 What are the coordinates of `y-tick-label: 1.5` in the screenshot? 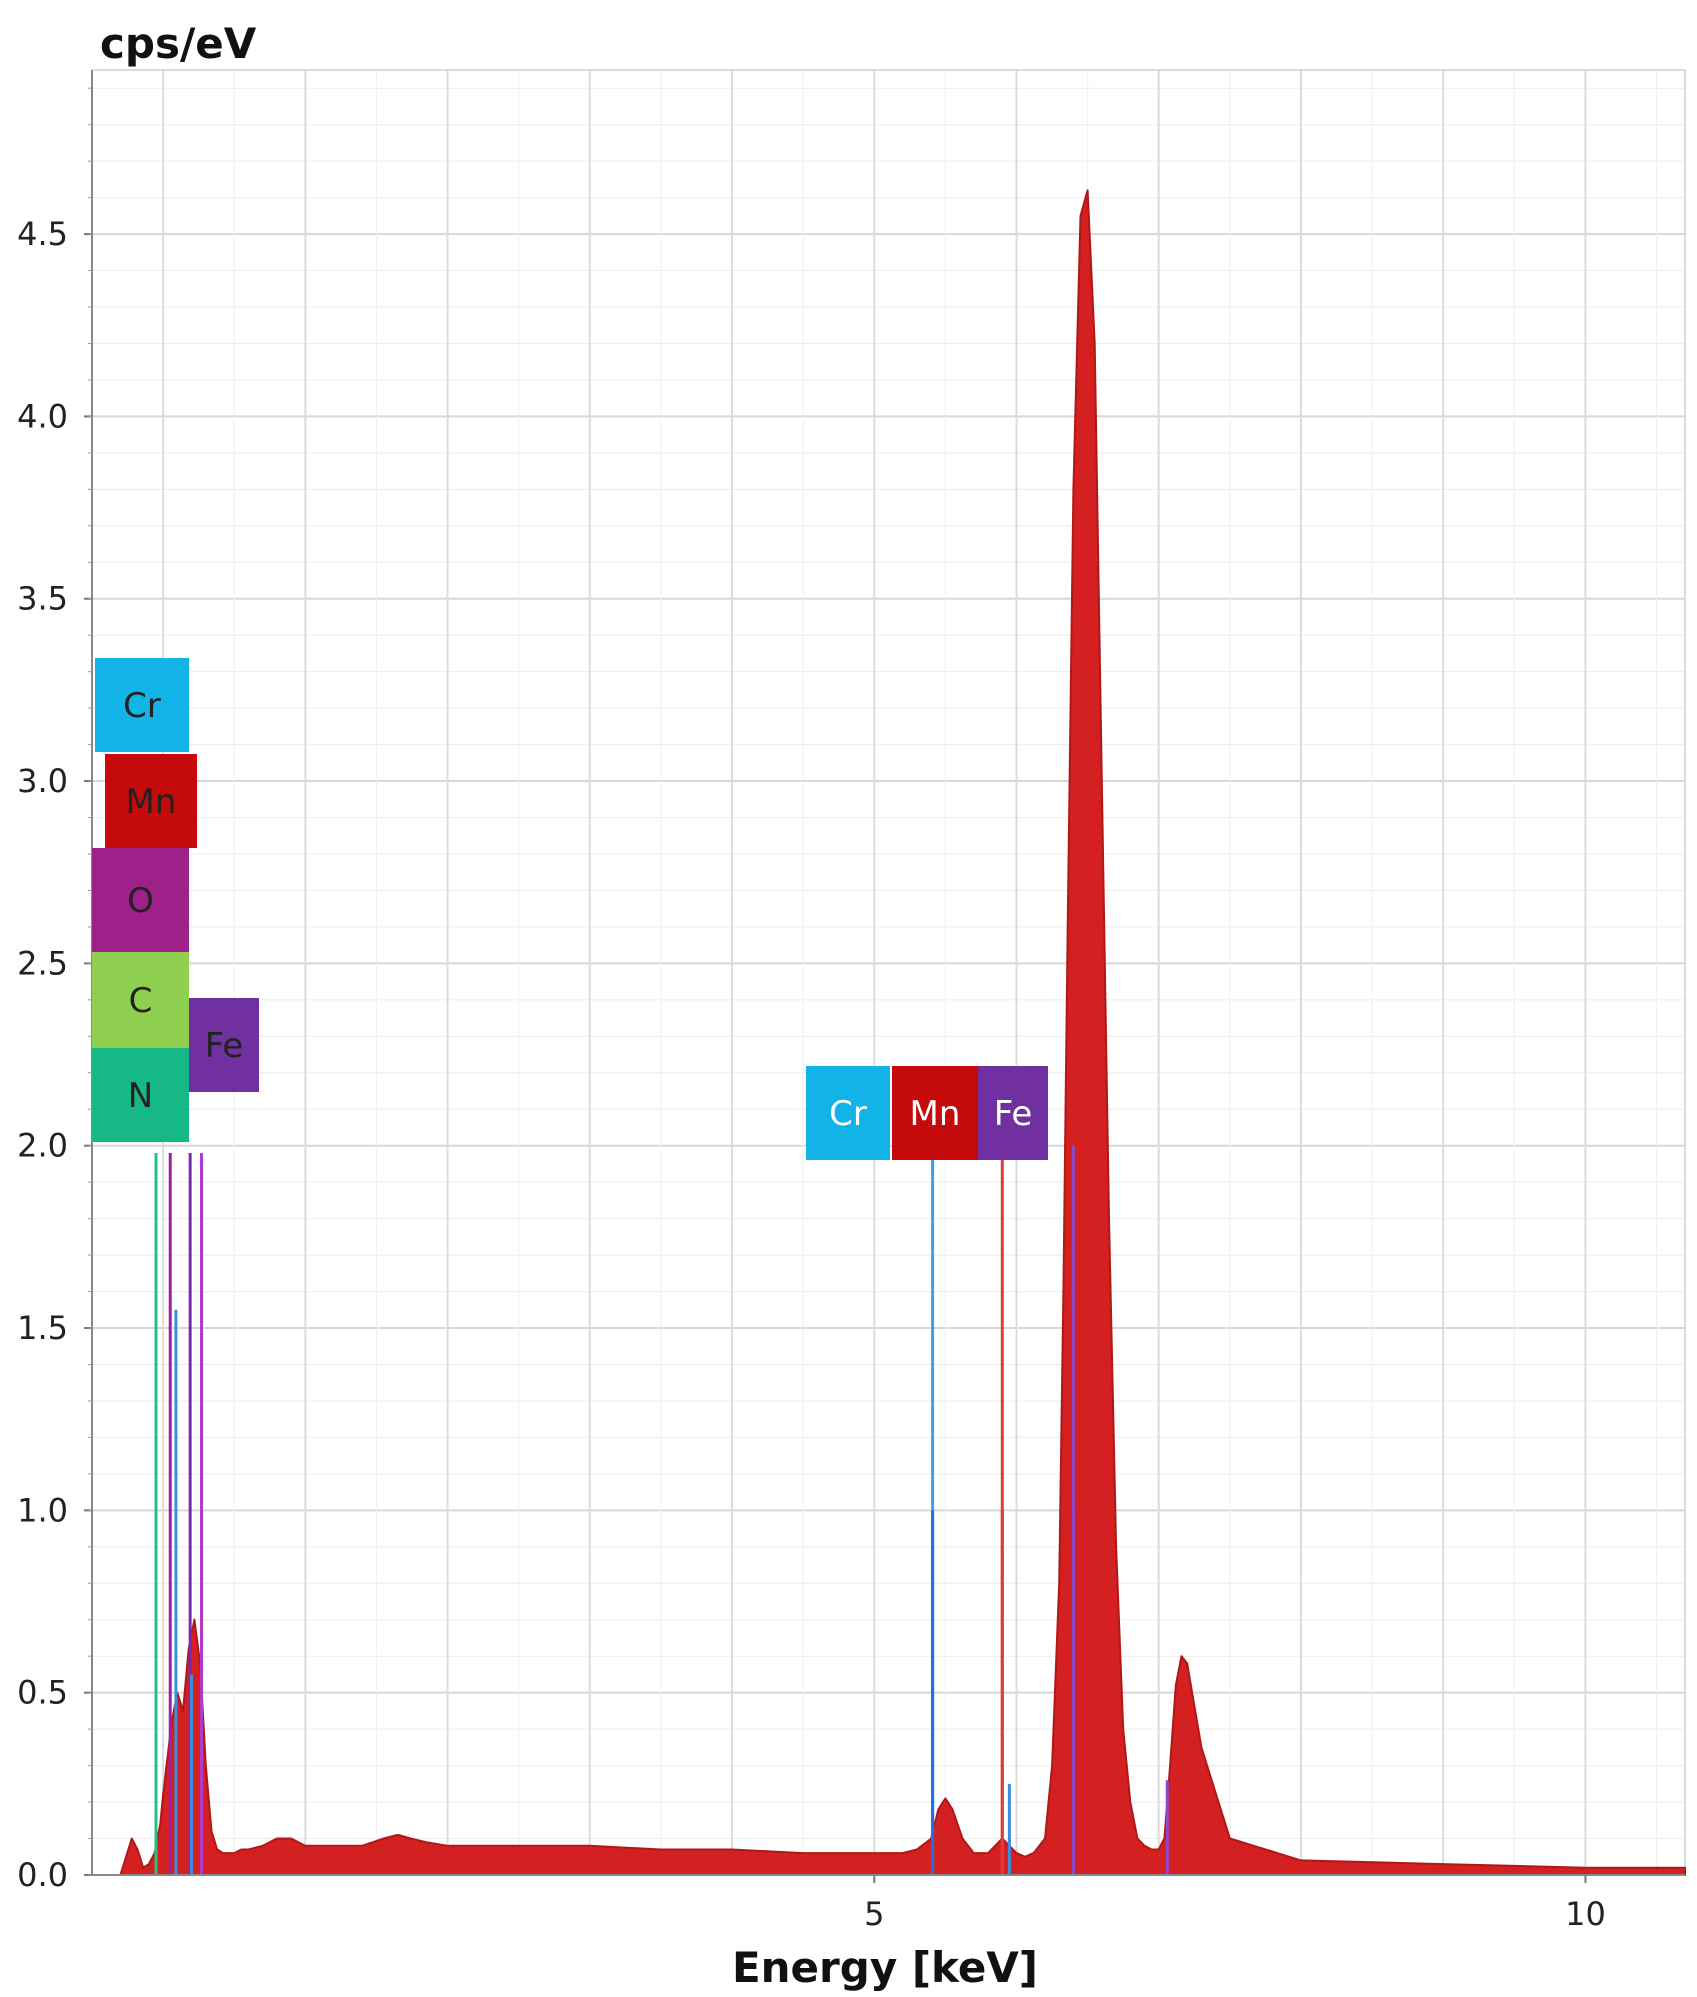 It's located at (42, 1328).